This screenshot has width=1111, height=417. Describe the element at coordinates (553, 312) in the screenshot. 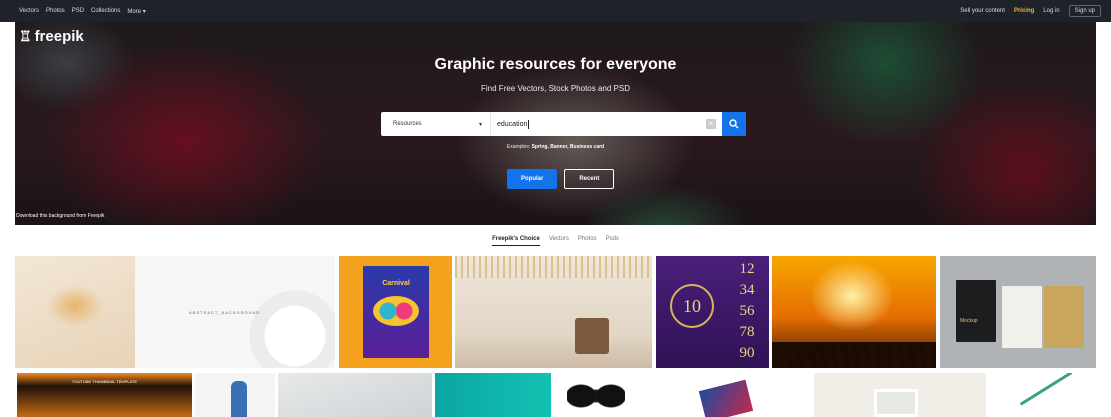

I see `thumbnail-room-interior` at that location.